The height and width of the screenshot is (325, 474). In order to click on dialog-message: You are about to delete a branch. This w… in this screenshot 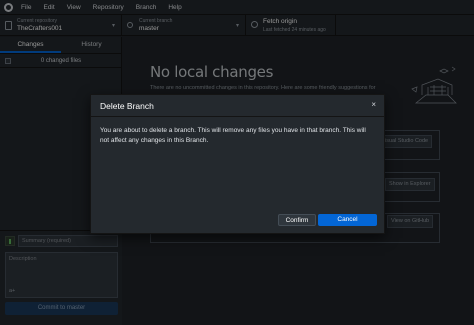, I will do `click(233, 135)`.